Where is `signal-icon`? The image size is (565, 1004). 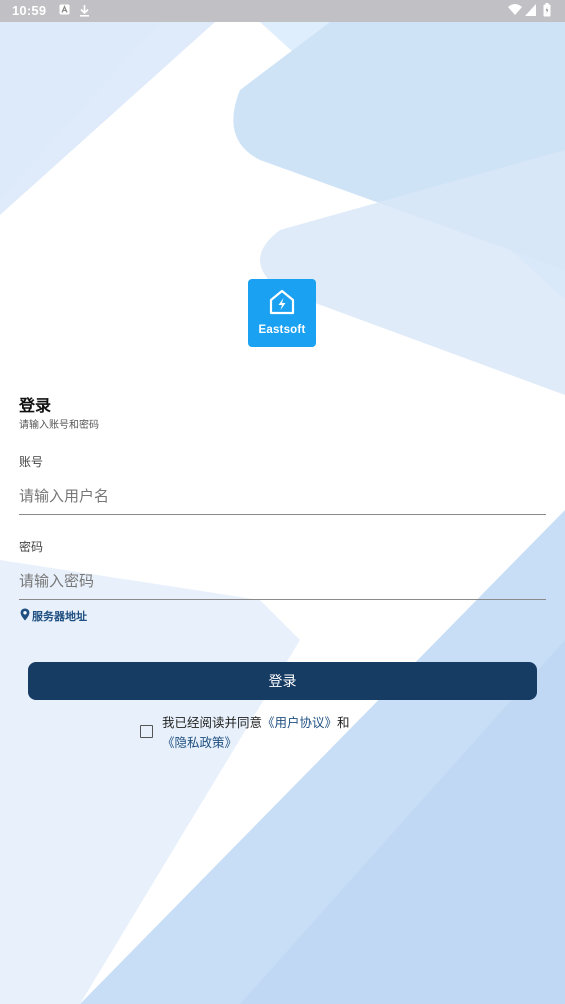 signal-icon is located at coordinates (530, 12).